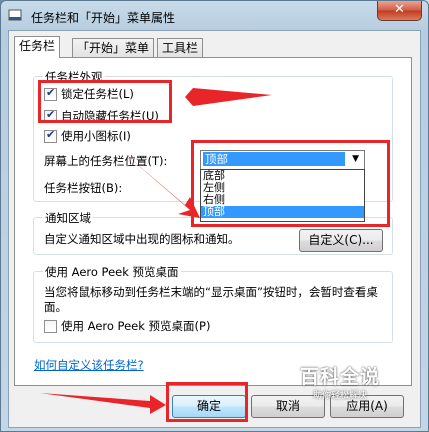 This screenshot has height=432, width=429. What do you see at coordinates (37, 47) in the screenshot?
I see `tab-taskbar: 任务栏` at bounding box center [37, 47].